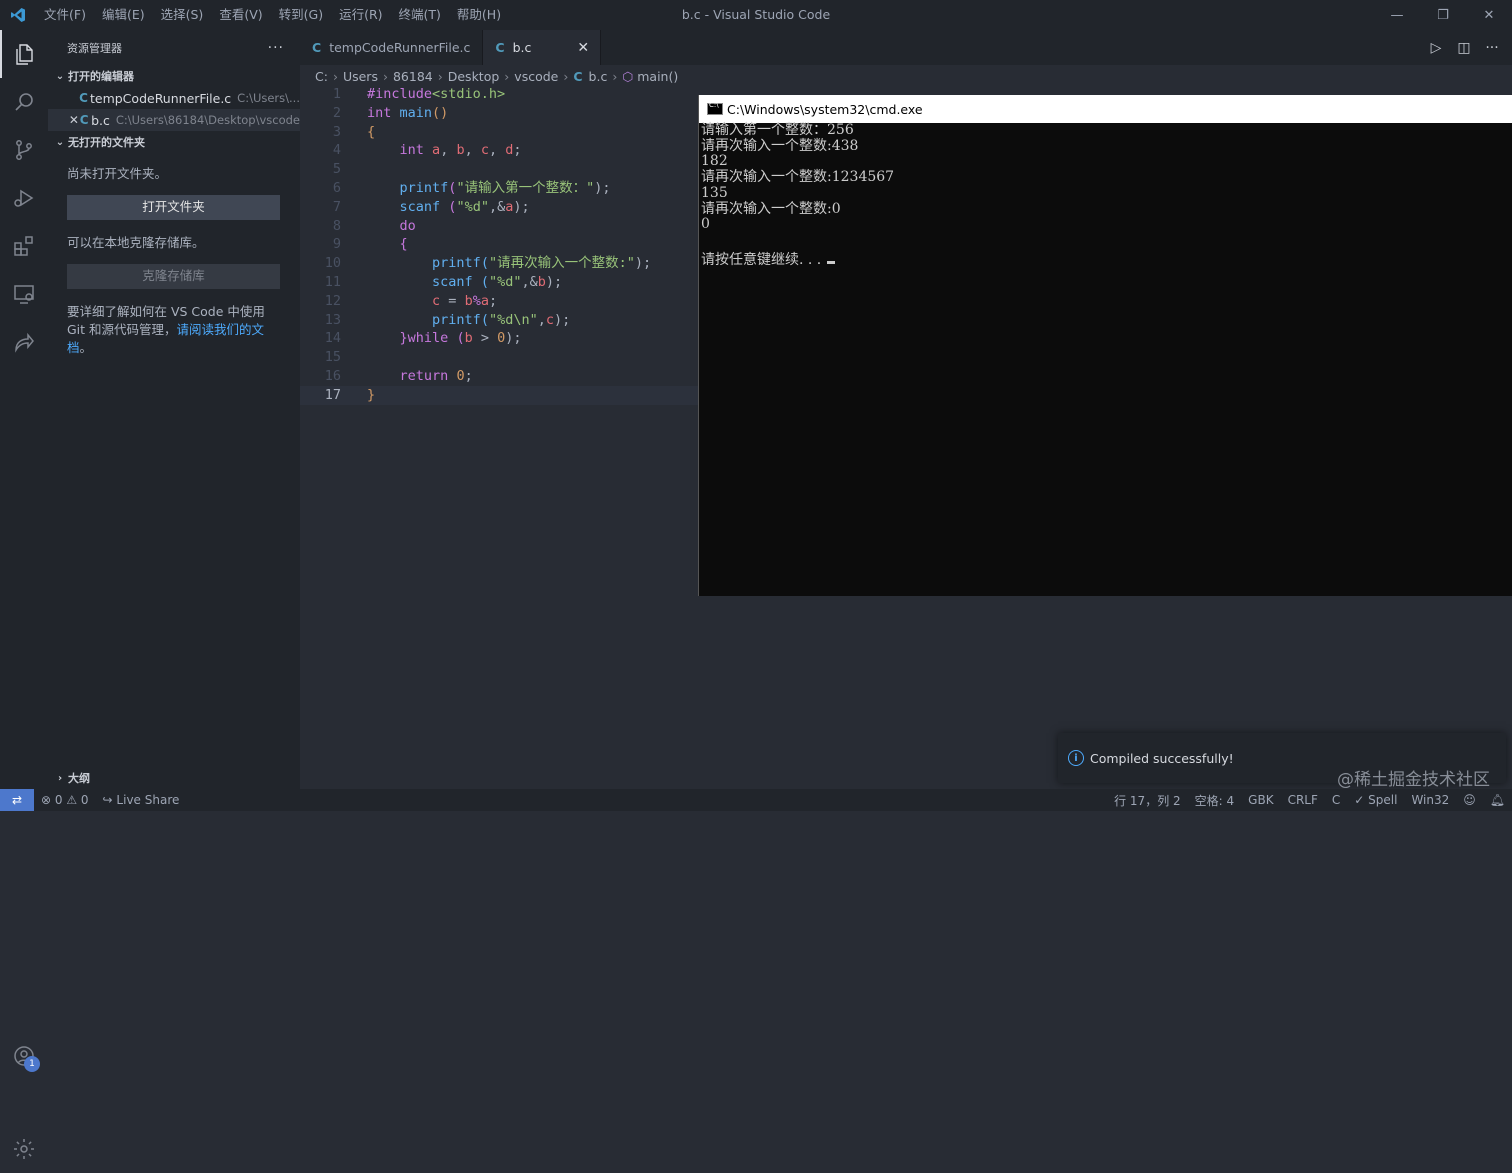 Image resolution: width=1512 pixels, height=1173 pixels. What do you see at coordinates (336, 169) in the screenshot?
I see `line-number: 5` at bounding box center [336, 169].